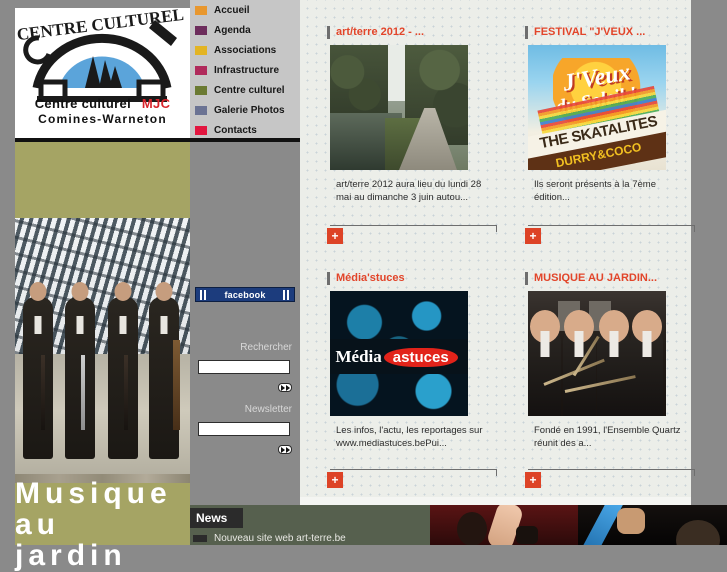 The height and width of the screenshot is (572, 727). I want to click on news-photo-strip, so click(578, 525).